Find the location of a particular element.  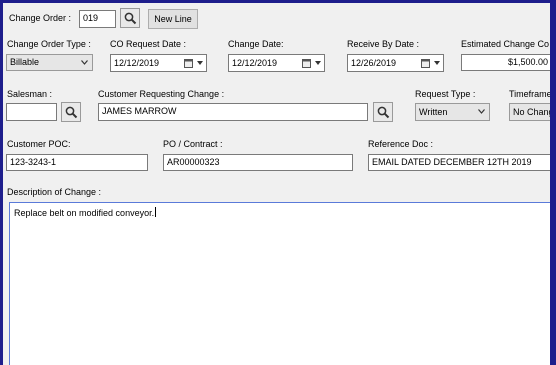

change-order-label: Change Order : is located at coordinates (40, 18).